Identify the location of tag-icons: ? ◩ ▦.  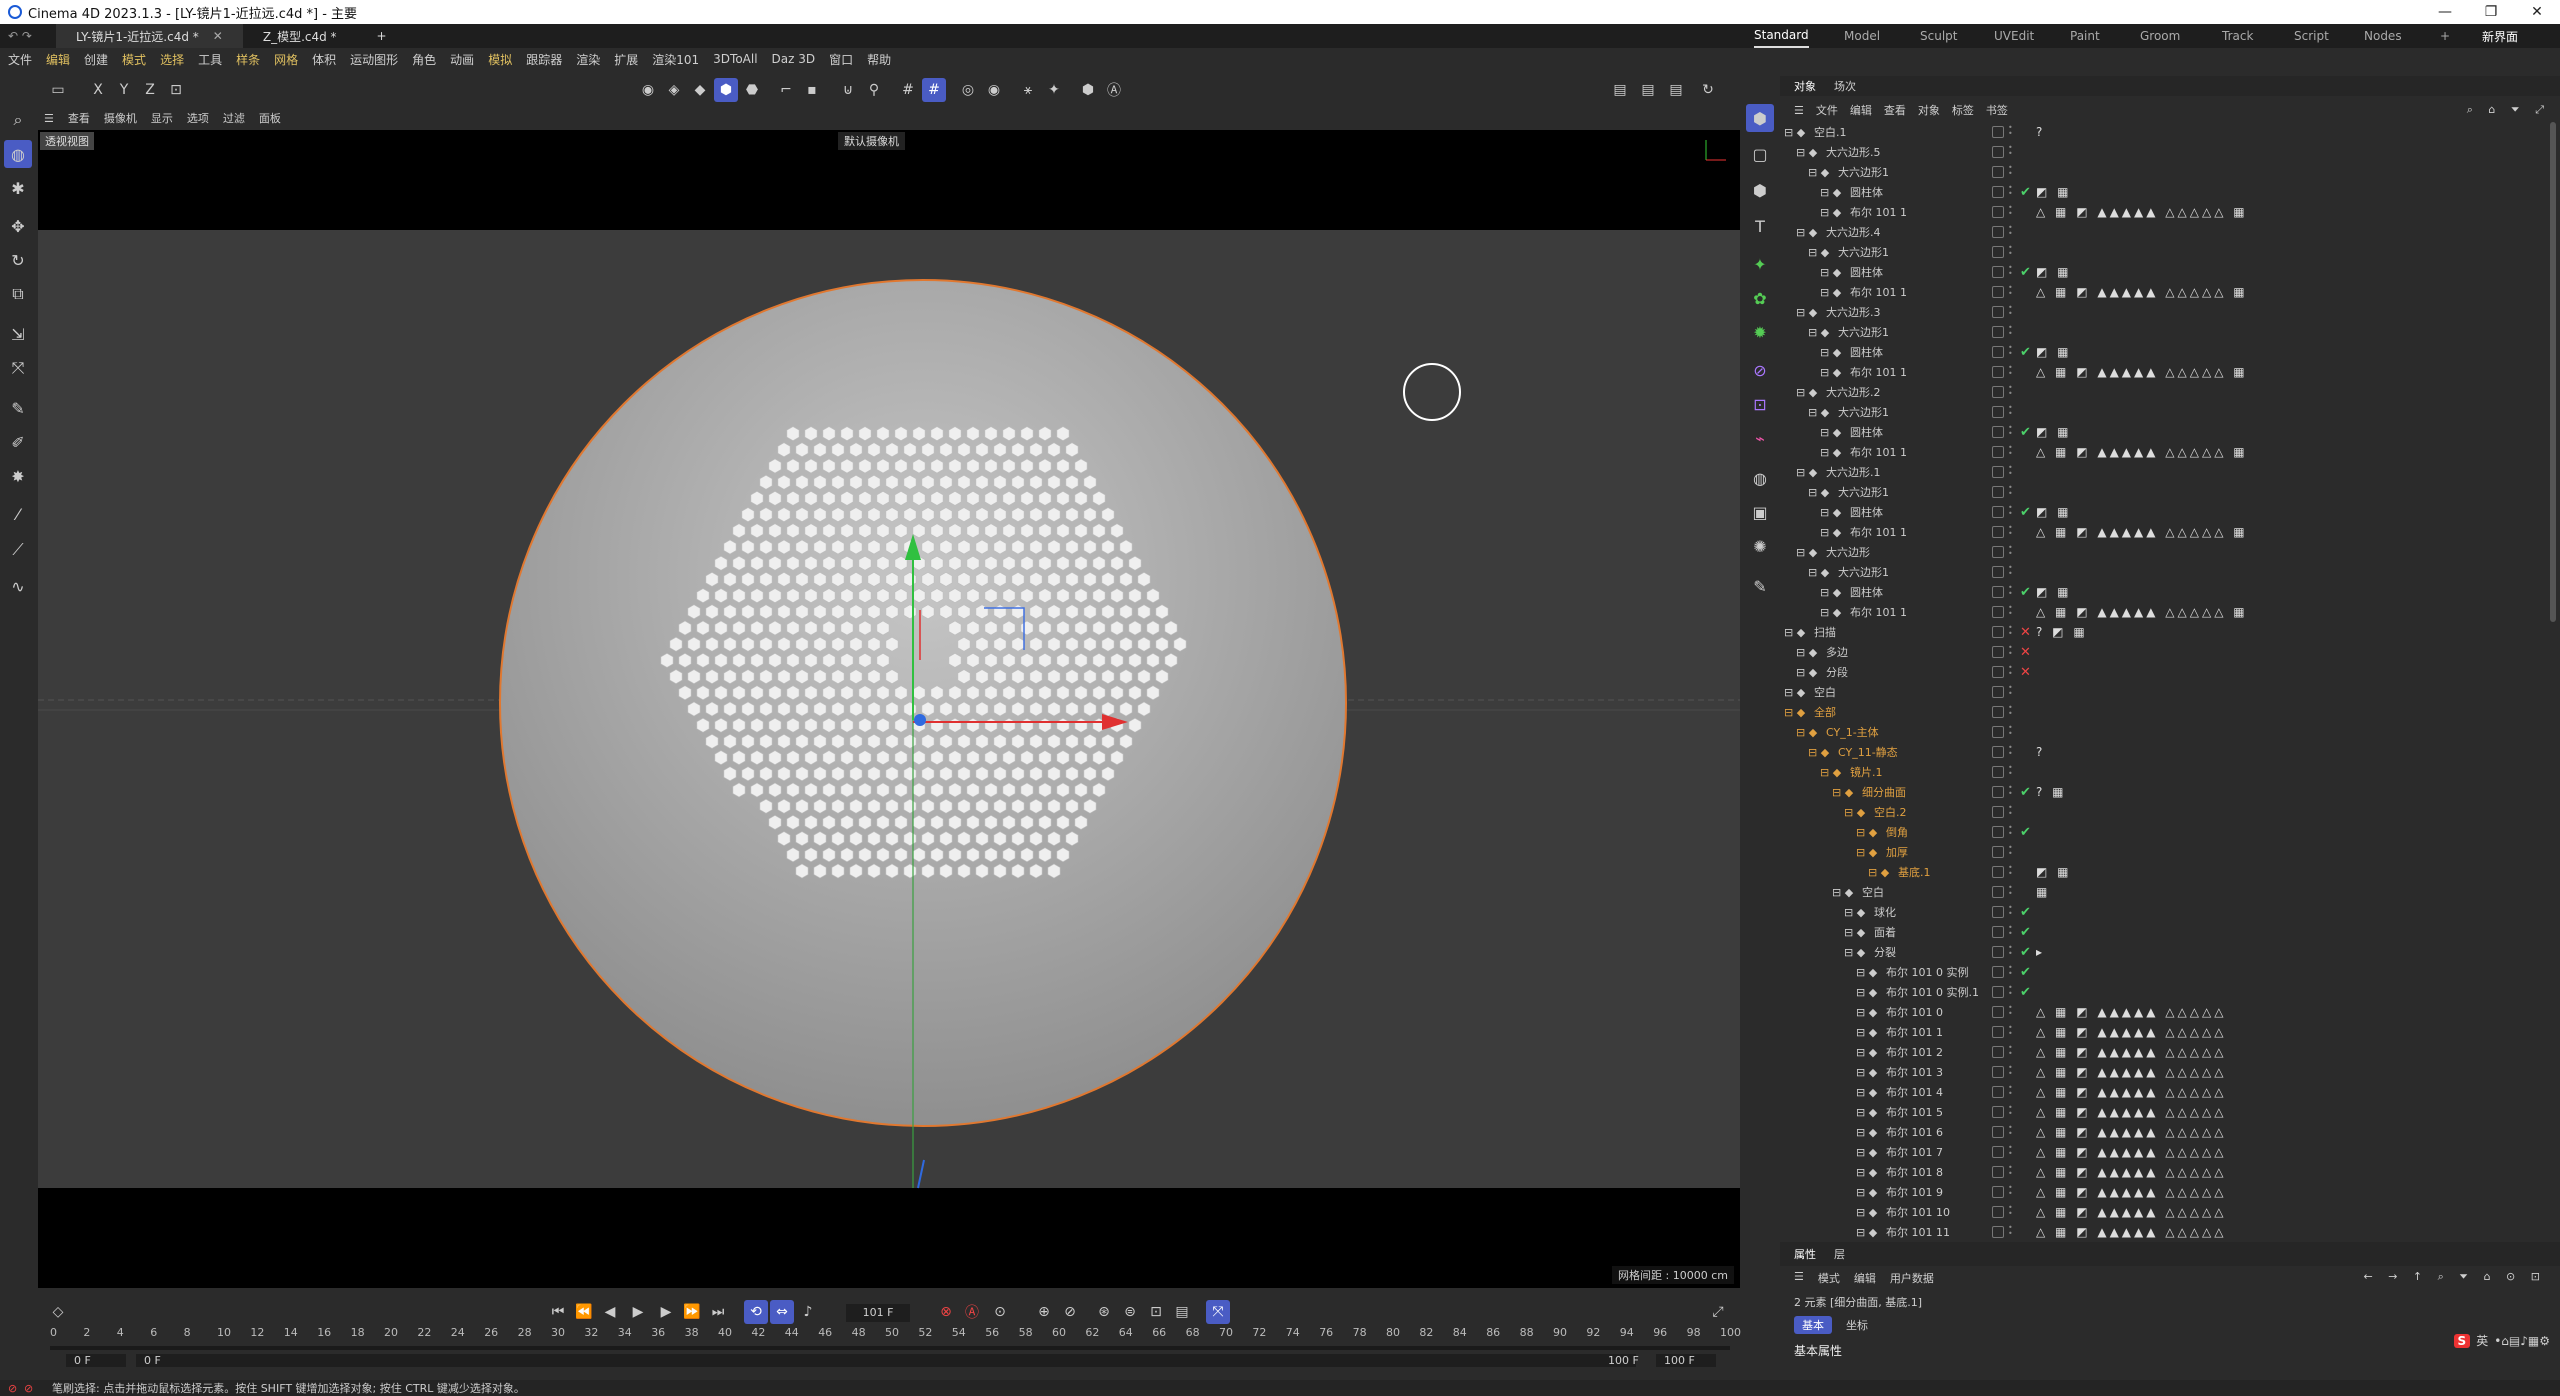
(2062, 632).